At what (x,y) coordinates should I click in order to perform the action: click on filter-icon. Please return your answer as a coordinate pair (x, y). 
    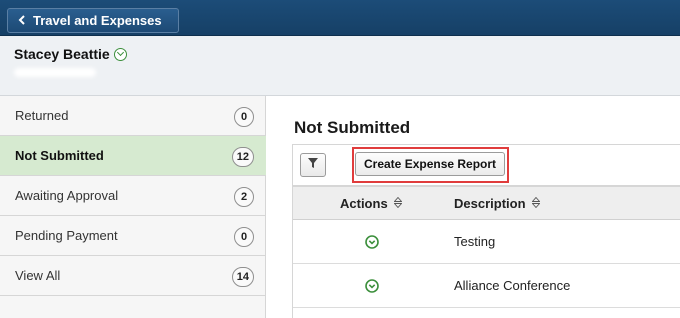
    Looking at the image, I should click on (313, 165).